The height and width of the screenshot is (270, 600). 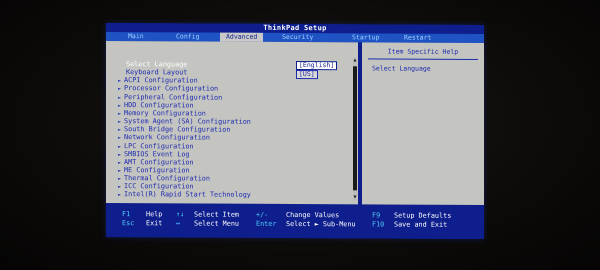 What do you see at coordinates (159, 145) in the screenshot?
I see `menu-item-label: LPC Configuration` at bounding box center [159, 145].